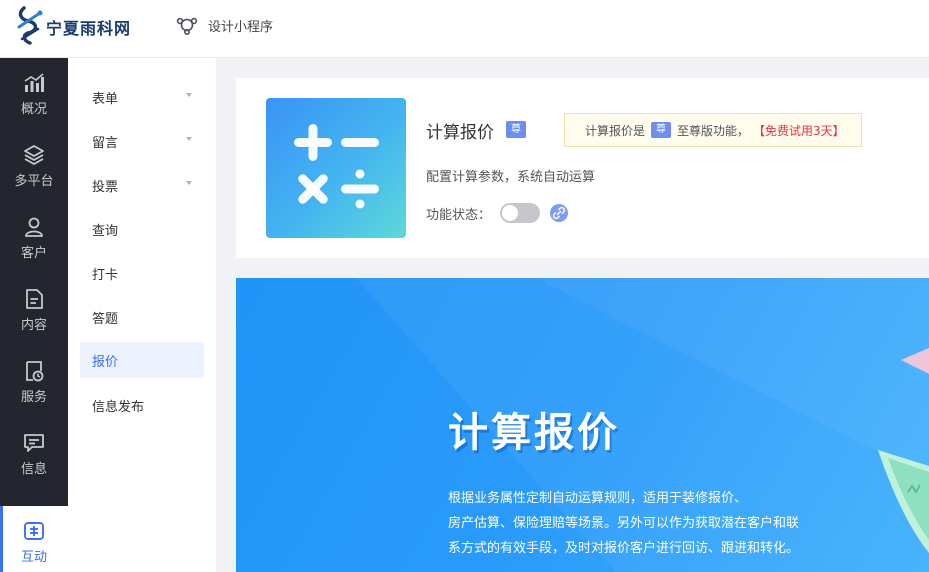 The height and width of the screenshot is (572, 929). I want to click on interaction-icon, so click(34, 530).